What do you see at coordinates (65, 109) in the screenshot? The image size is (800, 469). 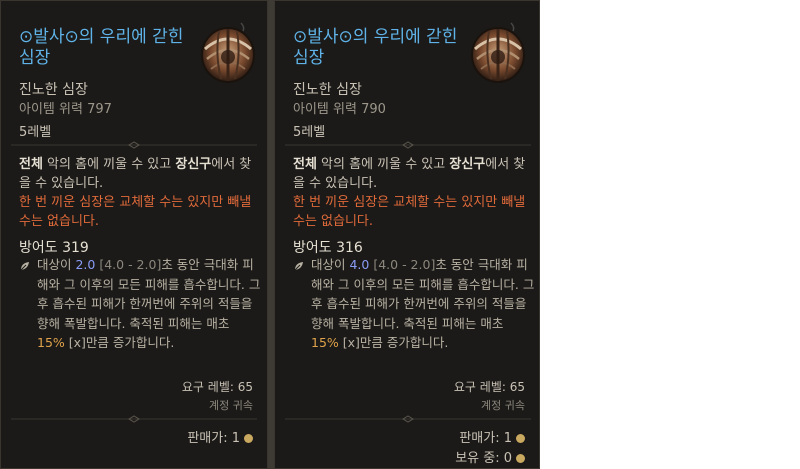 I see `item-power: 아이템 위력 797` at bounding box center [65, 109].